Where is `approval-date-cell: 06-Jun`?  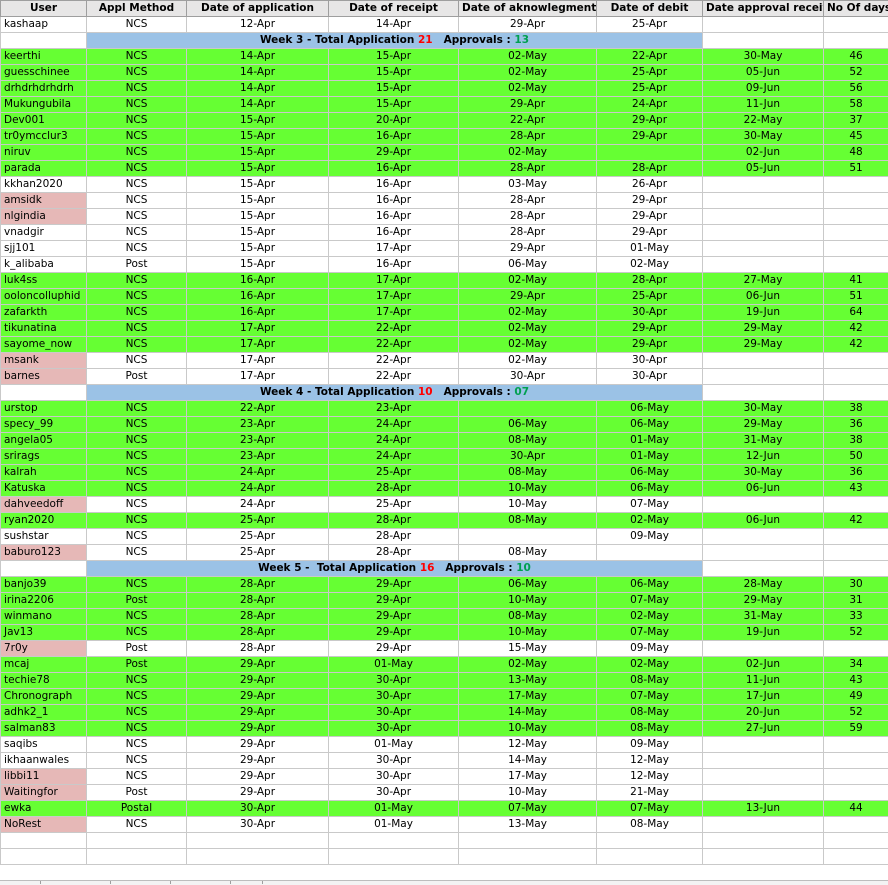 approval-date-cell: 06-Jun is located at coordinates (763, 297).